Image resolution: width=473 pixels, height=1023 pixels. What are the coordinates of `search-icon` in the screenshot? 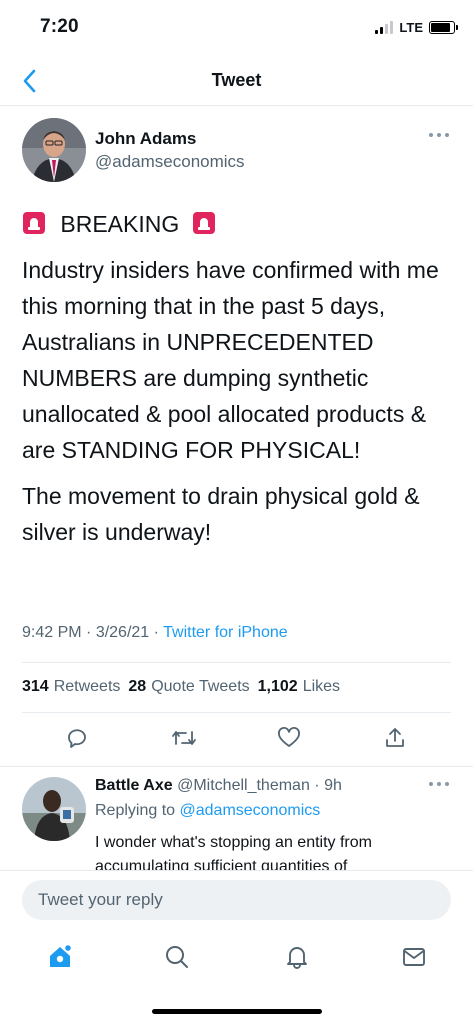 It's located at (177, 957).